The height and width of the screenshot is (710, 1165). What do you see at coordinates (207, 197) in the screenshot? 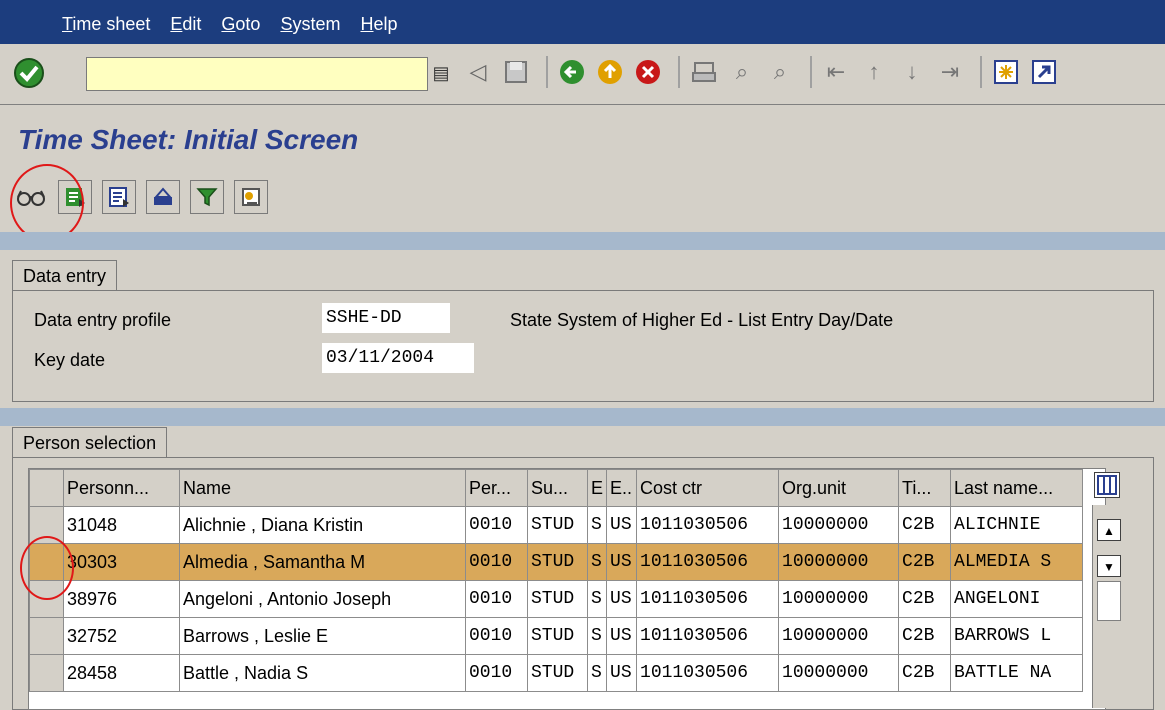
I see `filter-icon` at bounding box center [207, 197].